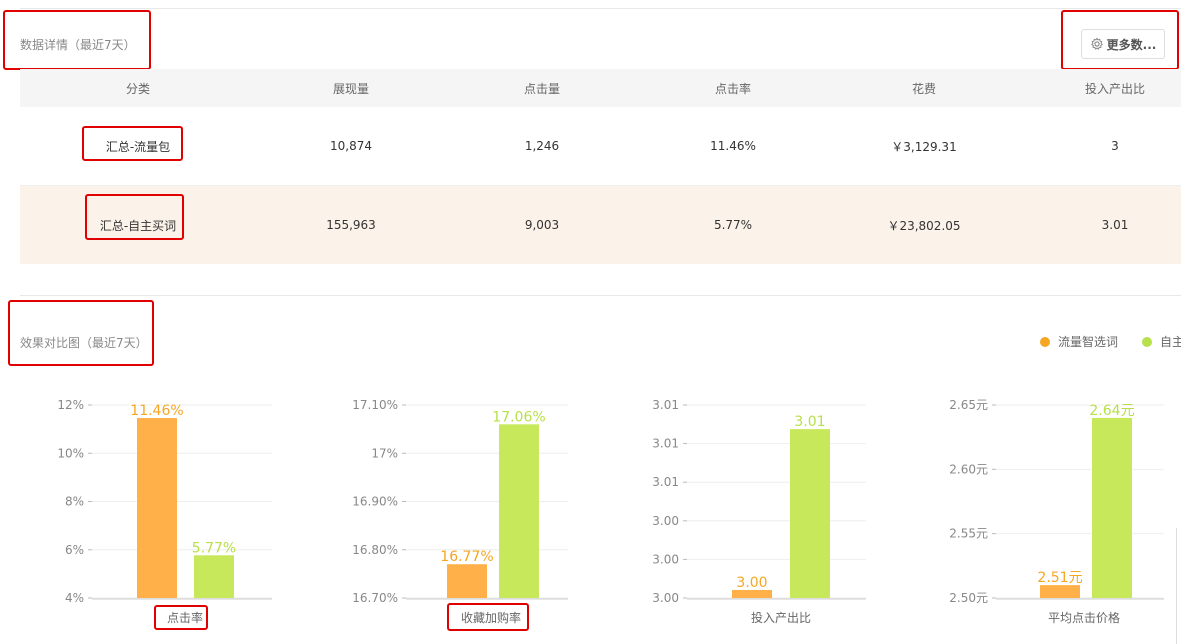 This screenshot has width=1181, height=644. What do you see at coordinates (214, 548) in the screenshot?
I see `chart-data-label-green: 5.77%` at bounding box center [214, 548].